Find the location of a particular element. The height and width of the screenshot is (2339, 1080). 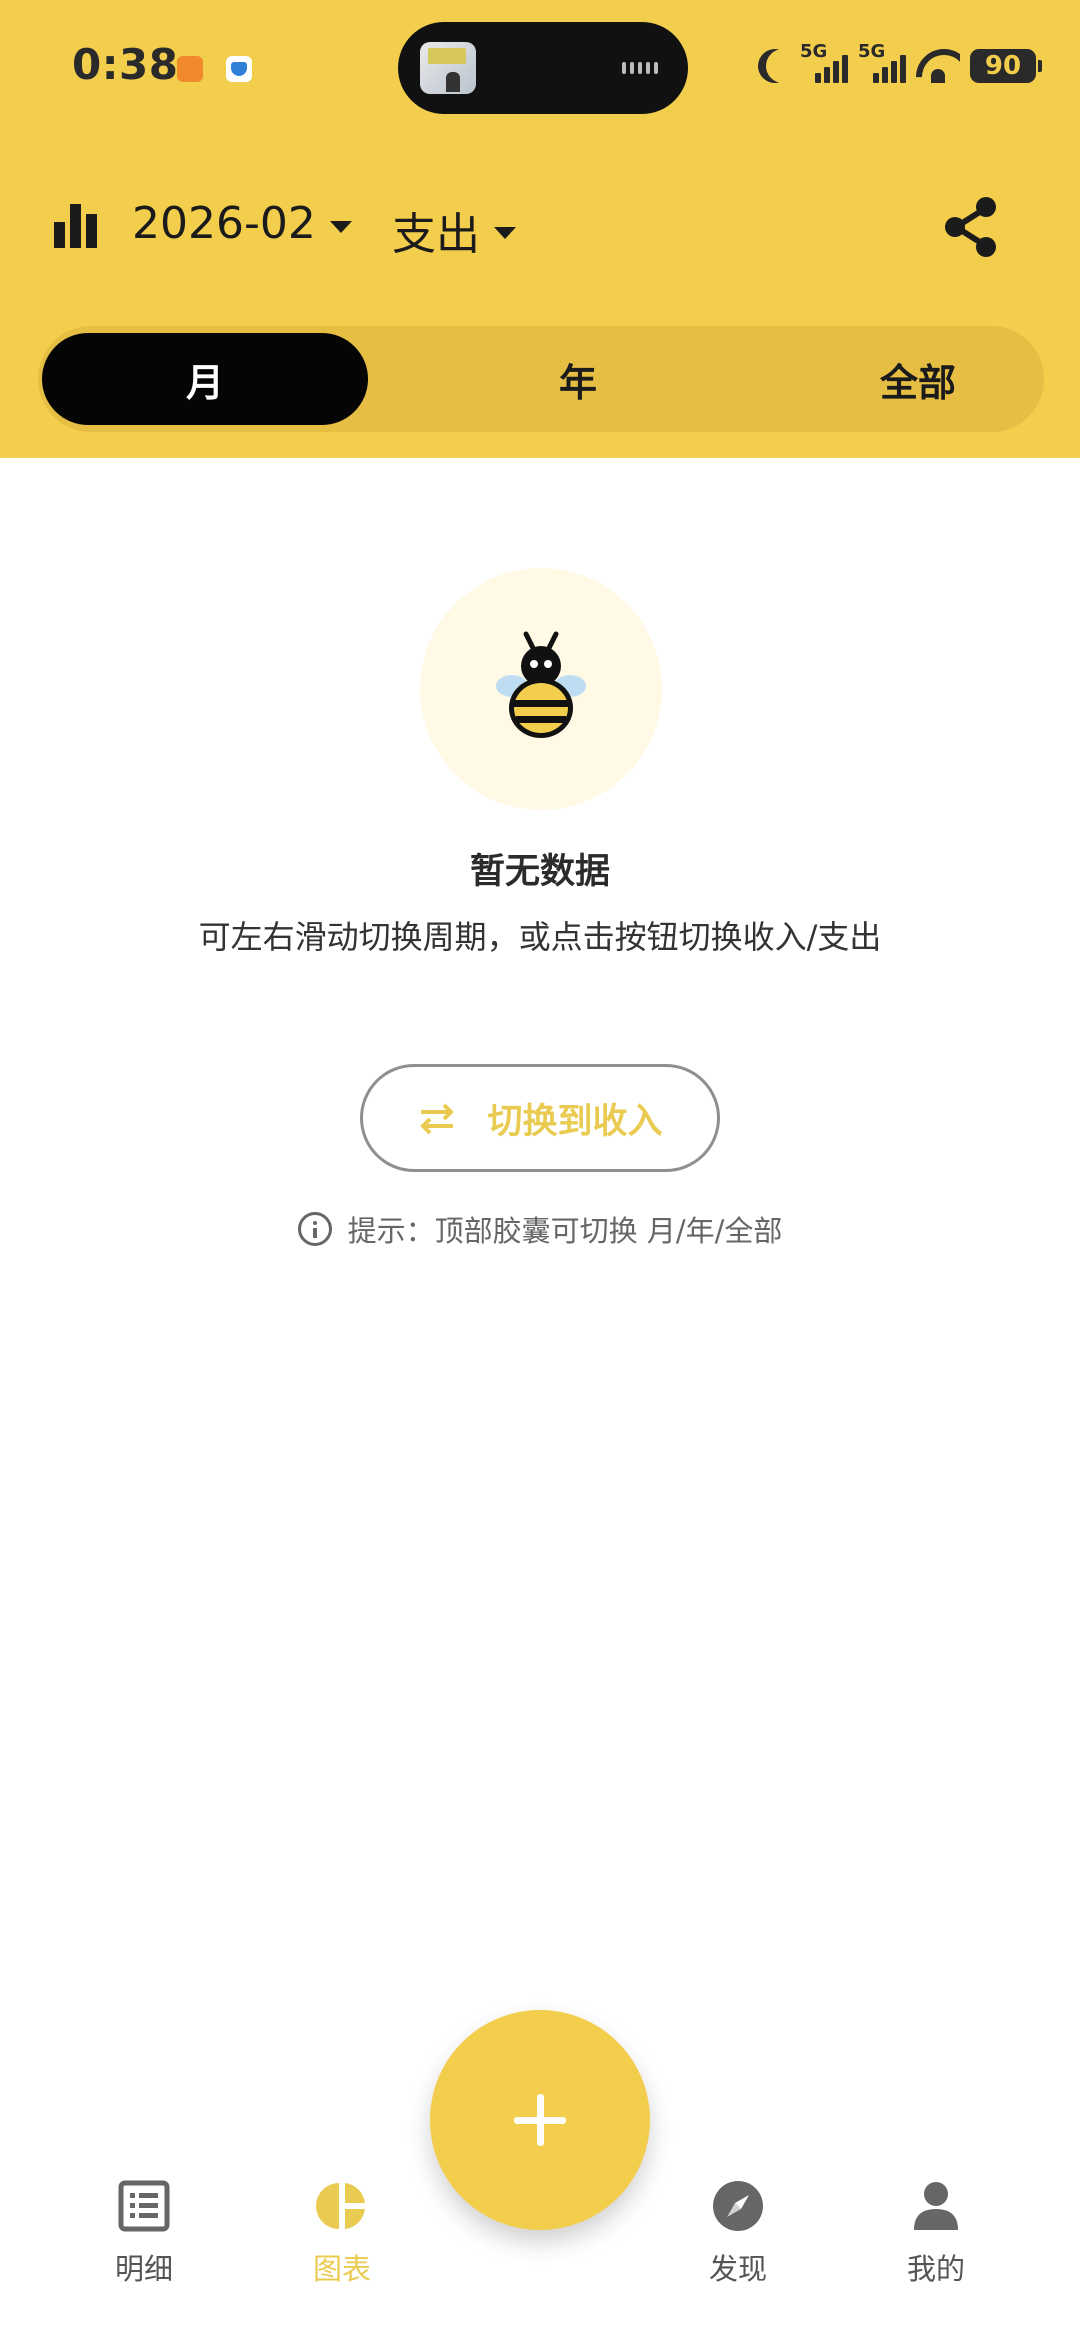

compass-icon is located at coordinates (738, 2206).